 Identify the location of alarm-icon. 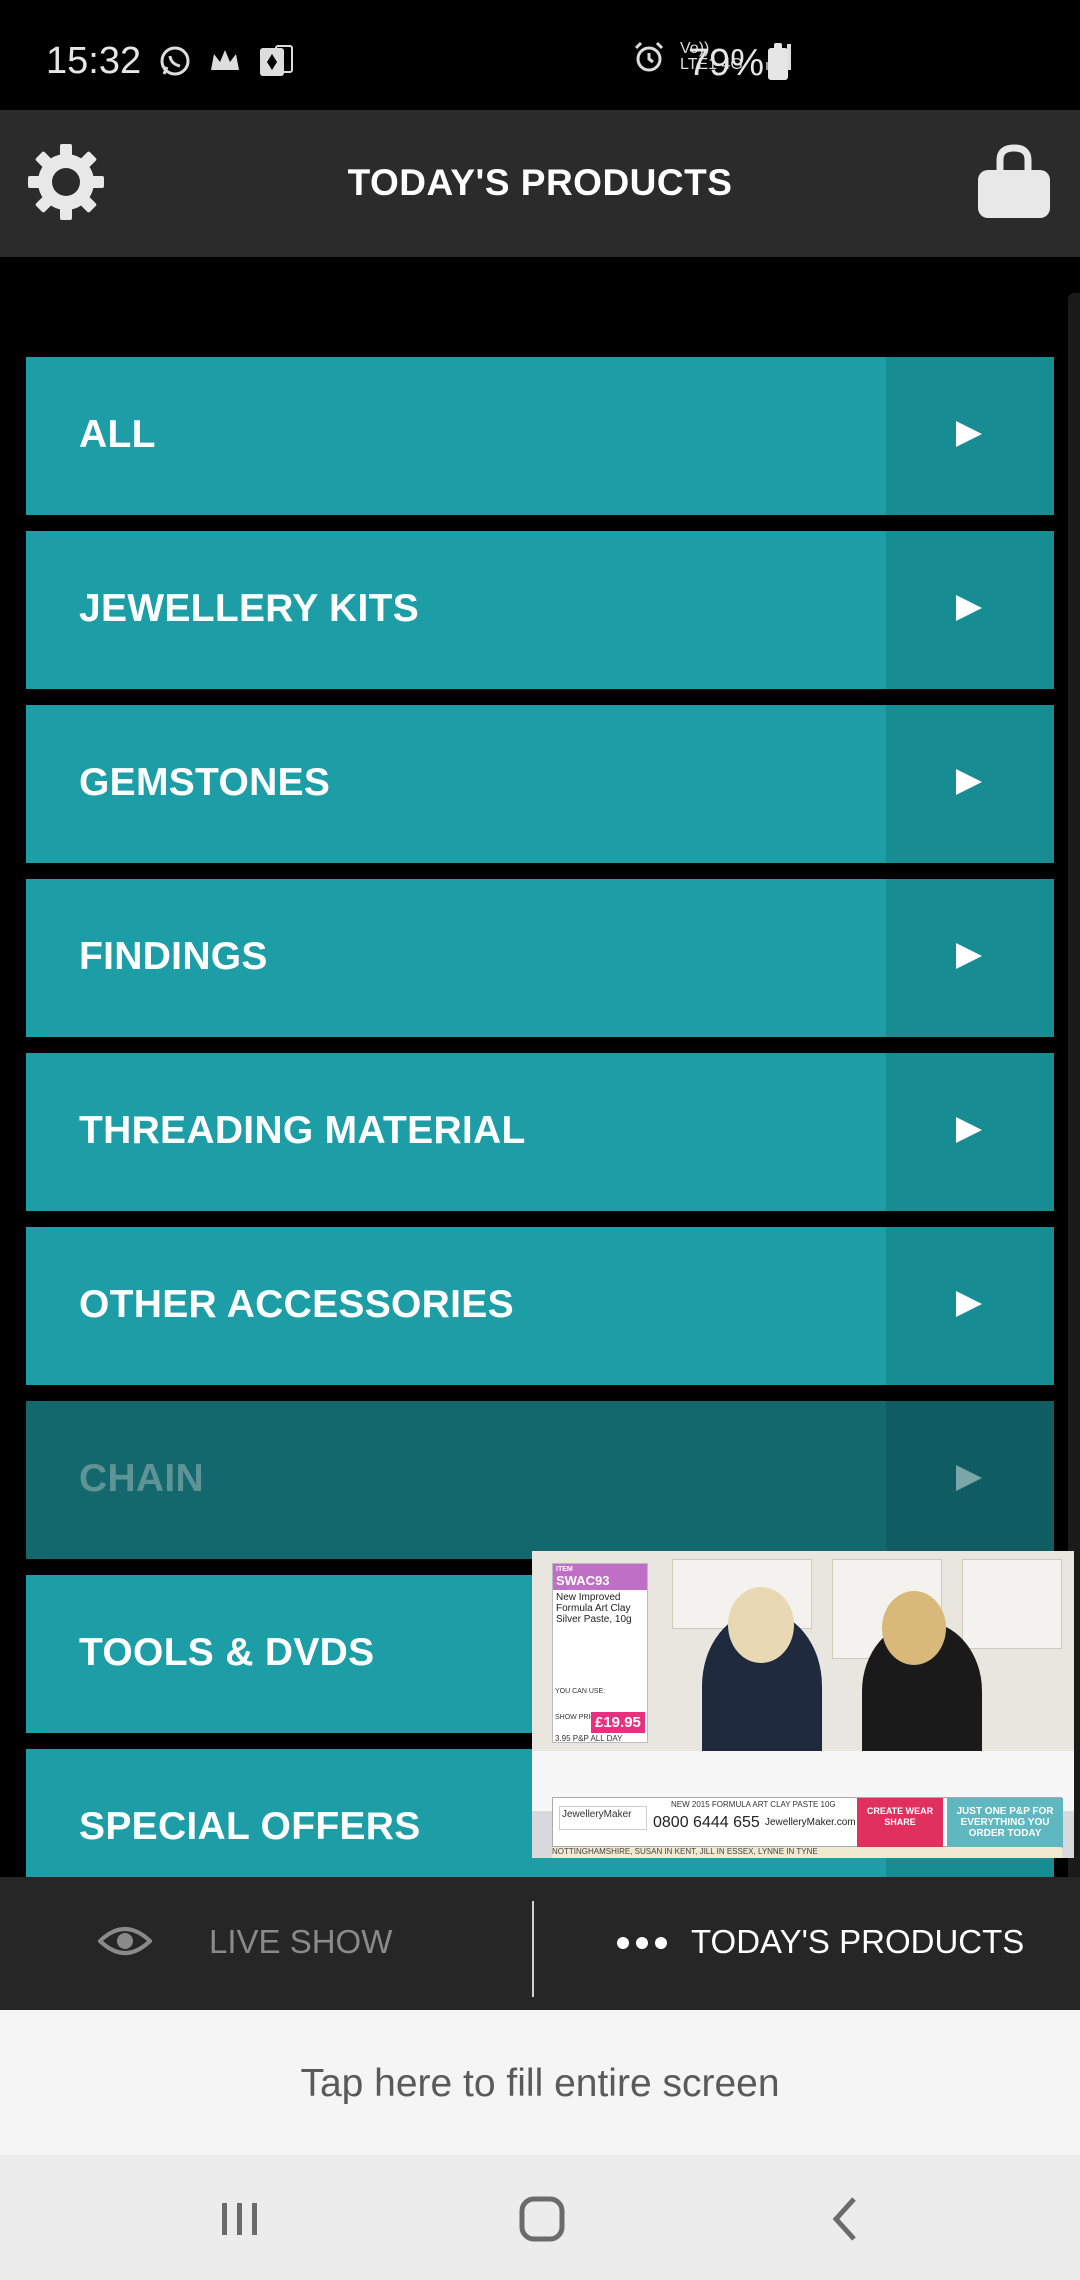
(649, 56).